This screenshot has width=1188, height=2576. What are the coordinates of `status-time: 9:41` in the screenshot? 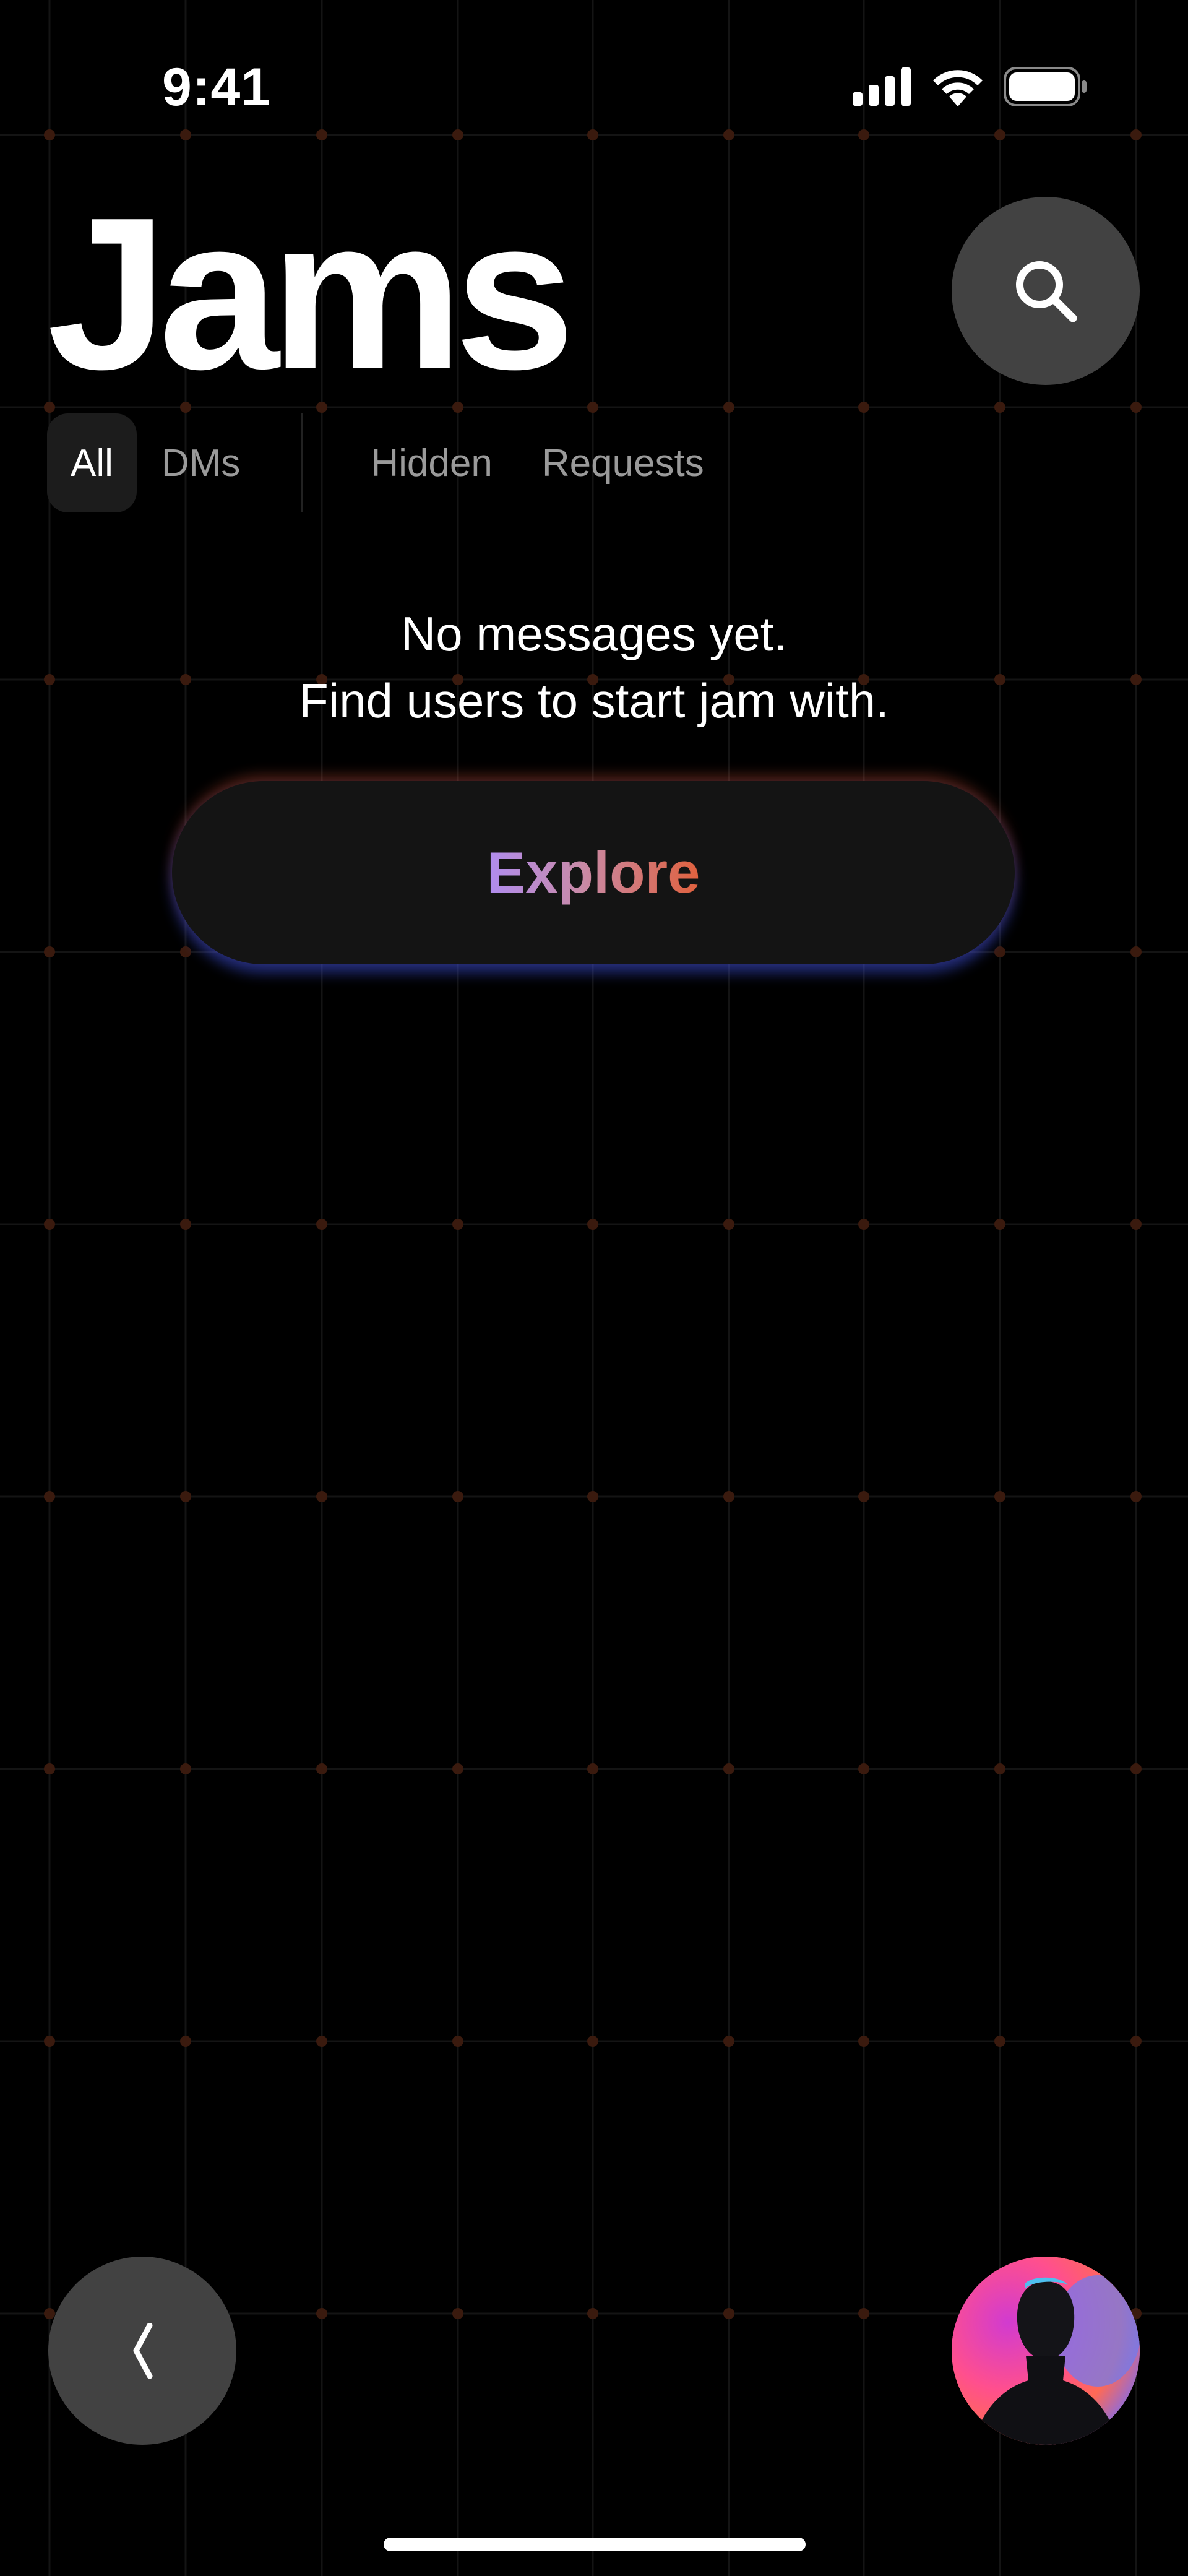 It's located at (217, 87).